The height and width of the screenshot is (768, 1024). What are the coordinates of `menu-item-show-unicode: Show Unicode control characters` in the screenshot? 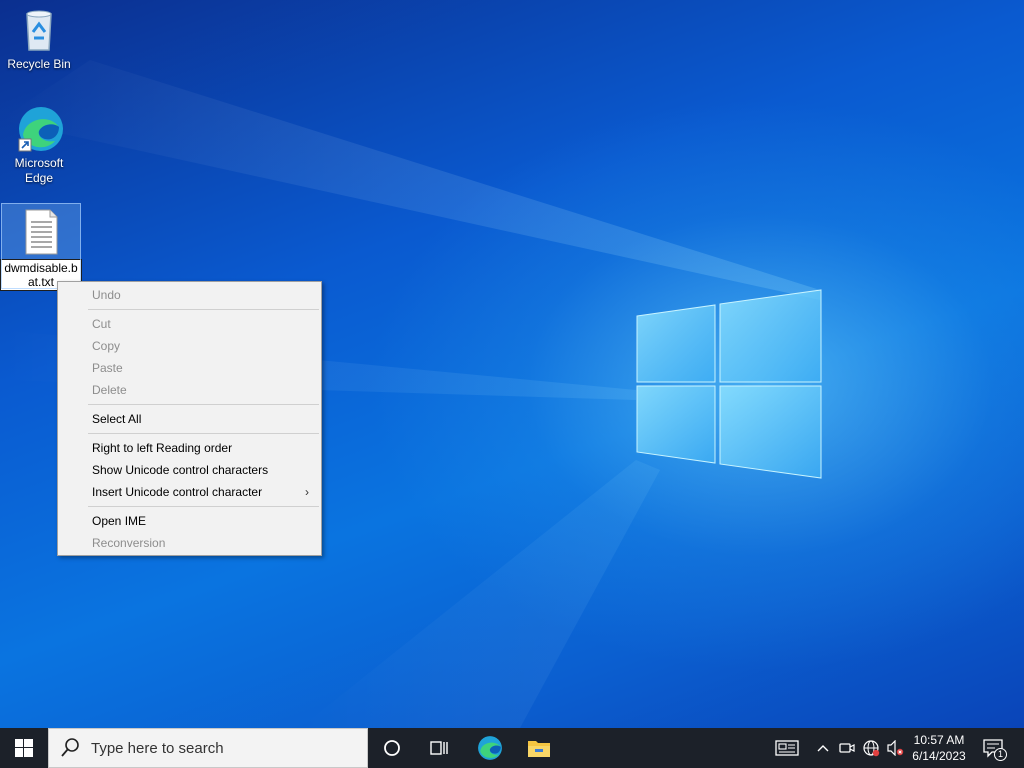 It's located at (189, 470).